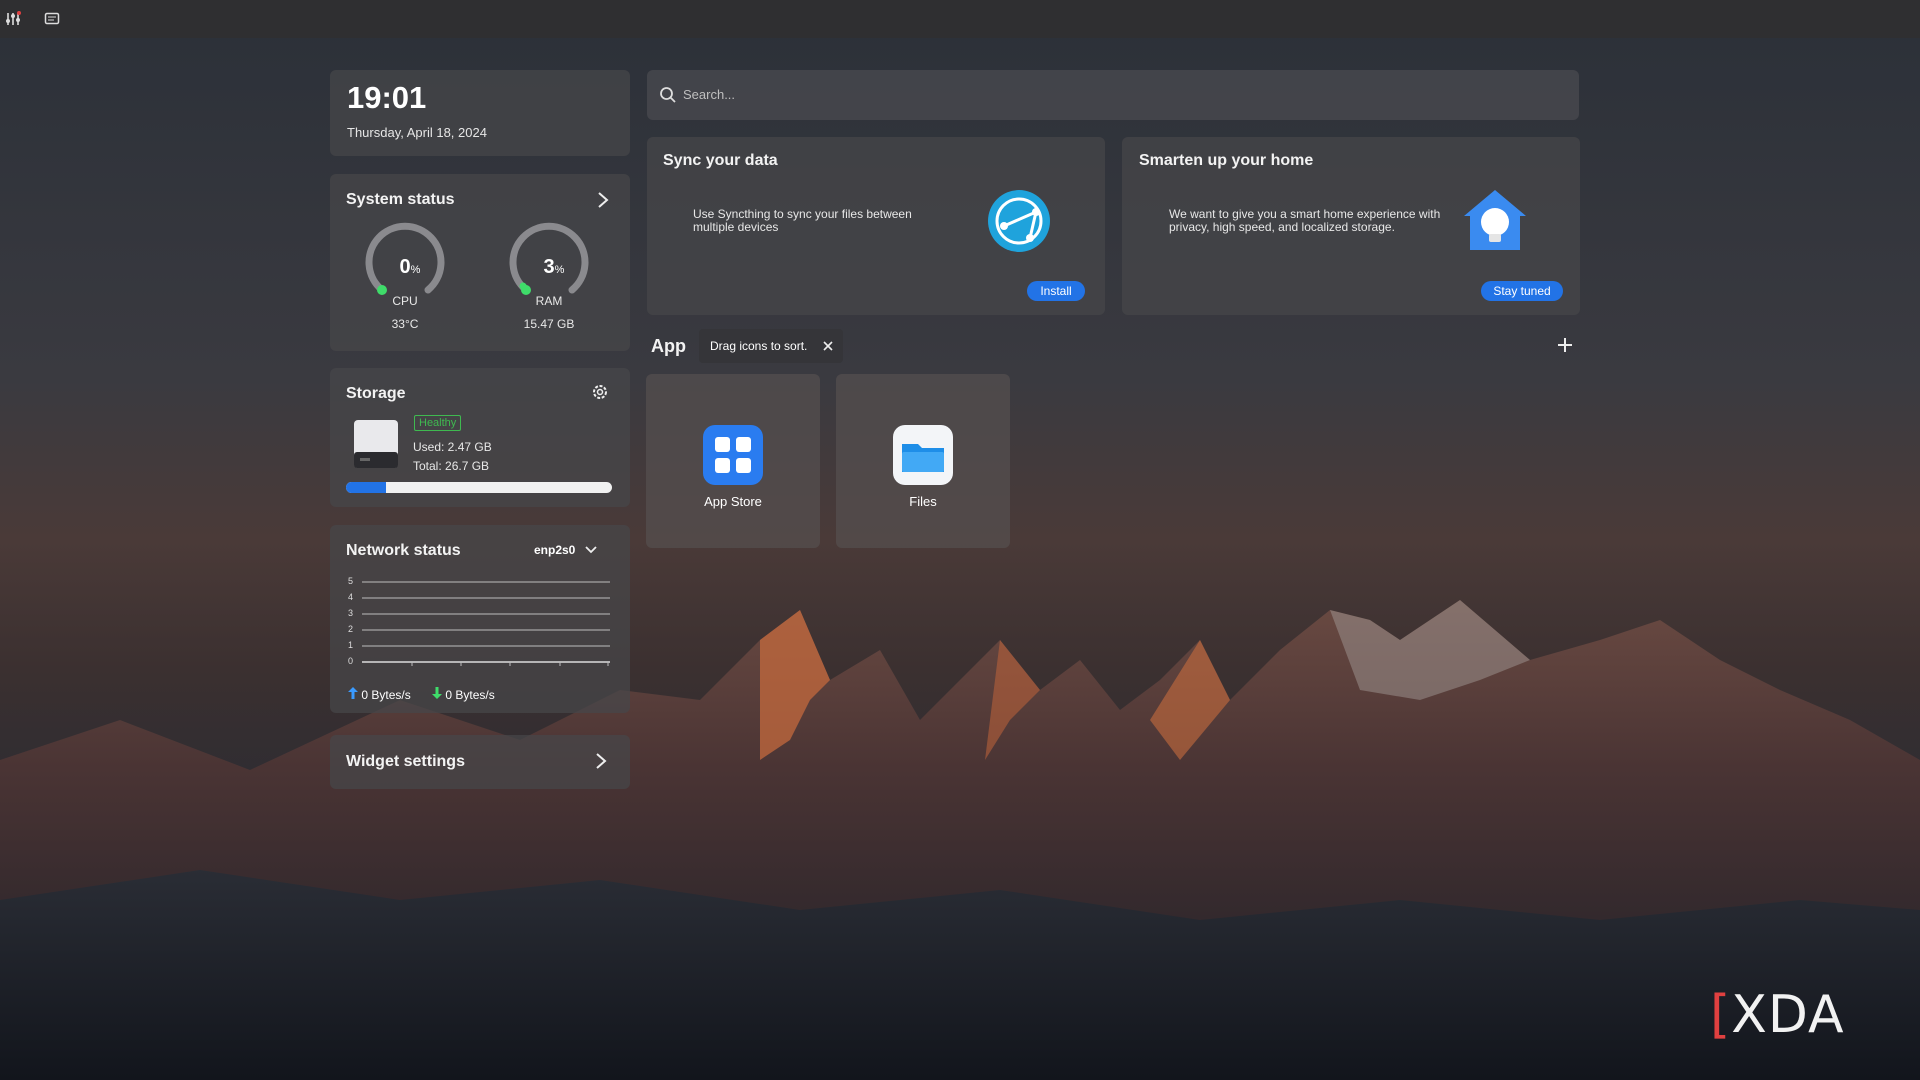  What do you see at coordinates (591, 550) in the screenshot?
I see `chevron-down-icon` at bounding box center [591, 550].